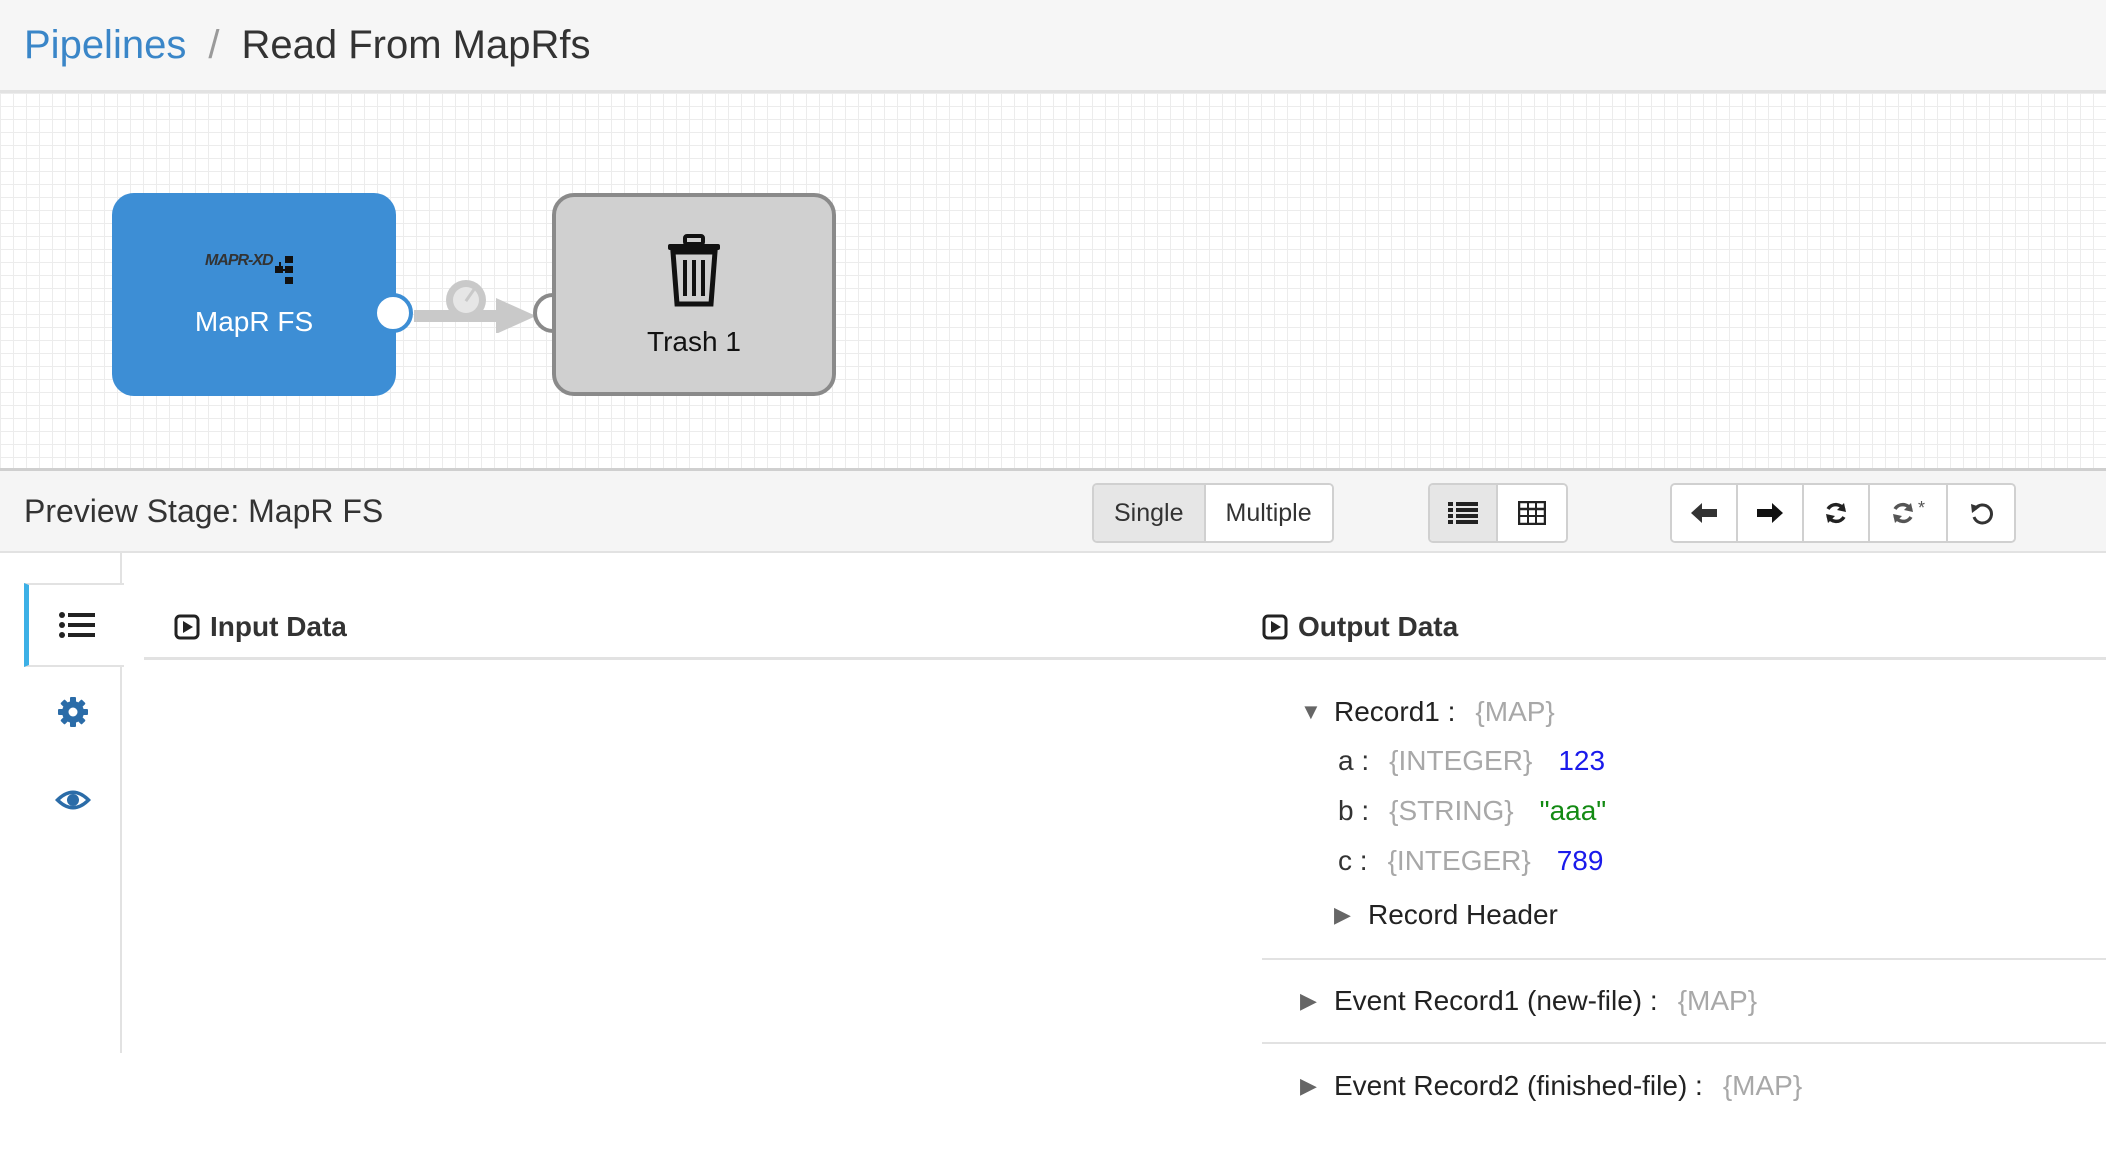  I want to click on preview-eye-tab, so click(73, 800).